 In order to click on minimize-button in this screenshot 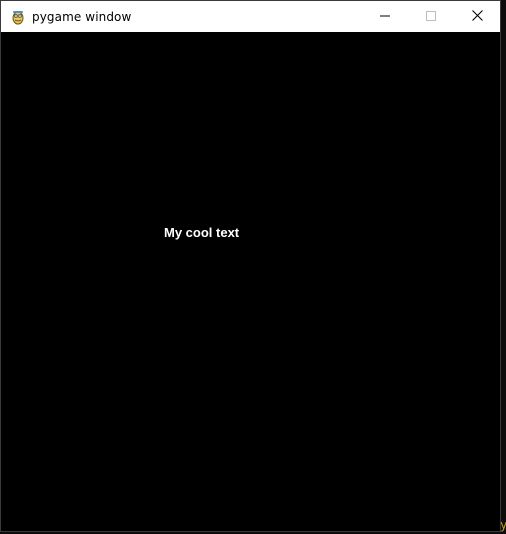, I will do `click(385, 16)`.